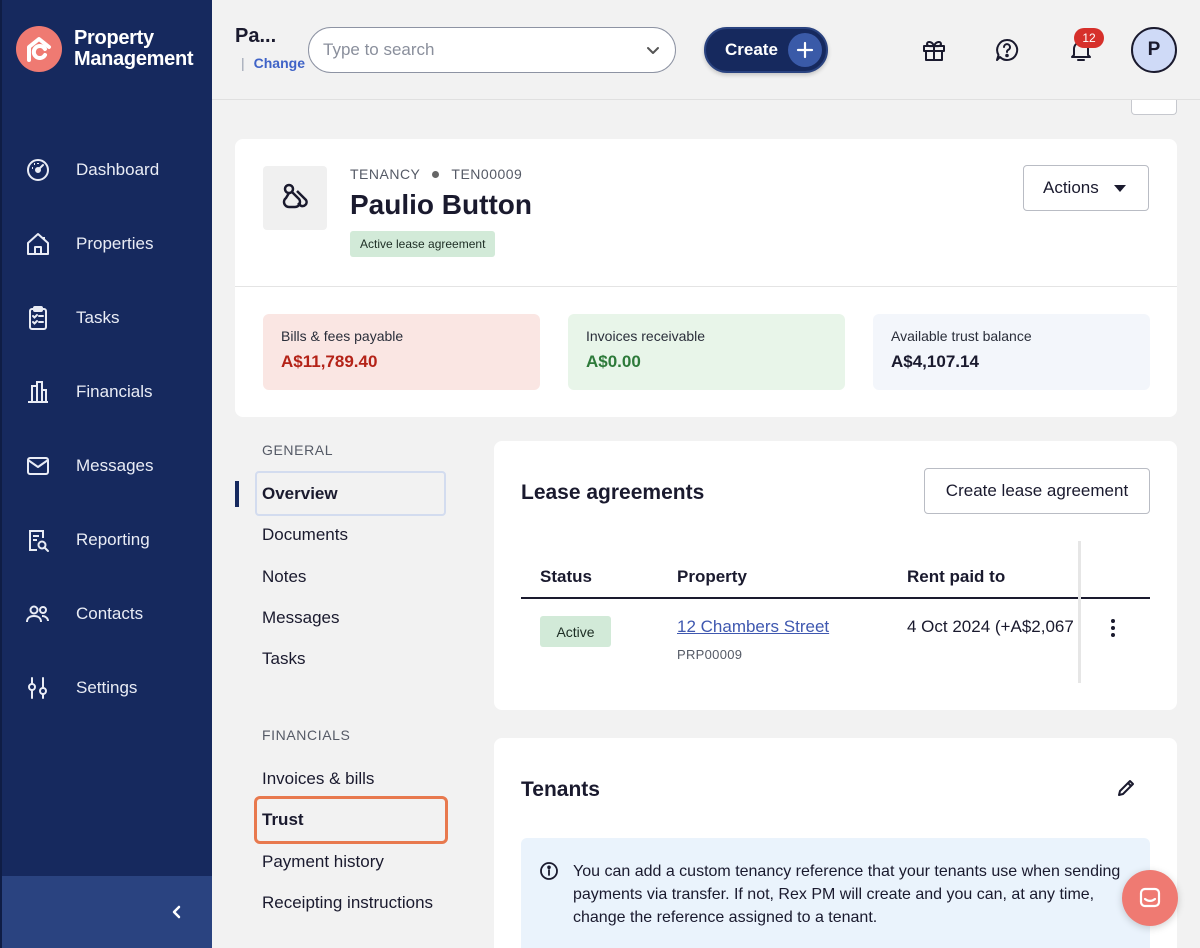 The height and width of the screenshot is (948, 1200). I want to click on subnav-item-documents: Documents, so click(305, 535).